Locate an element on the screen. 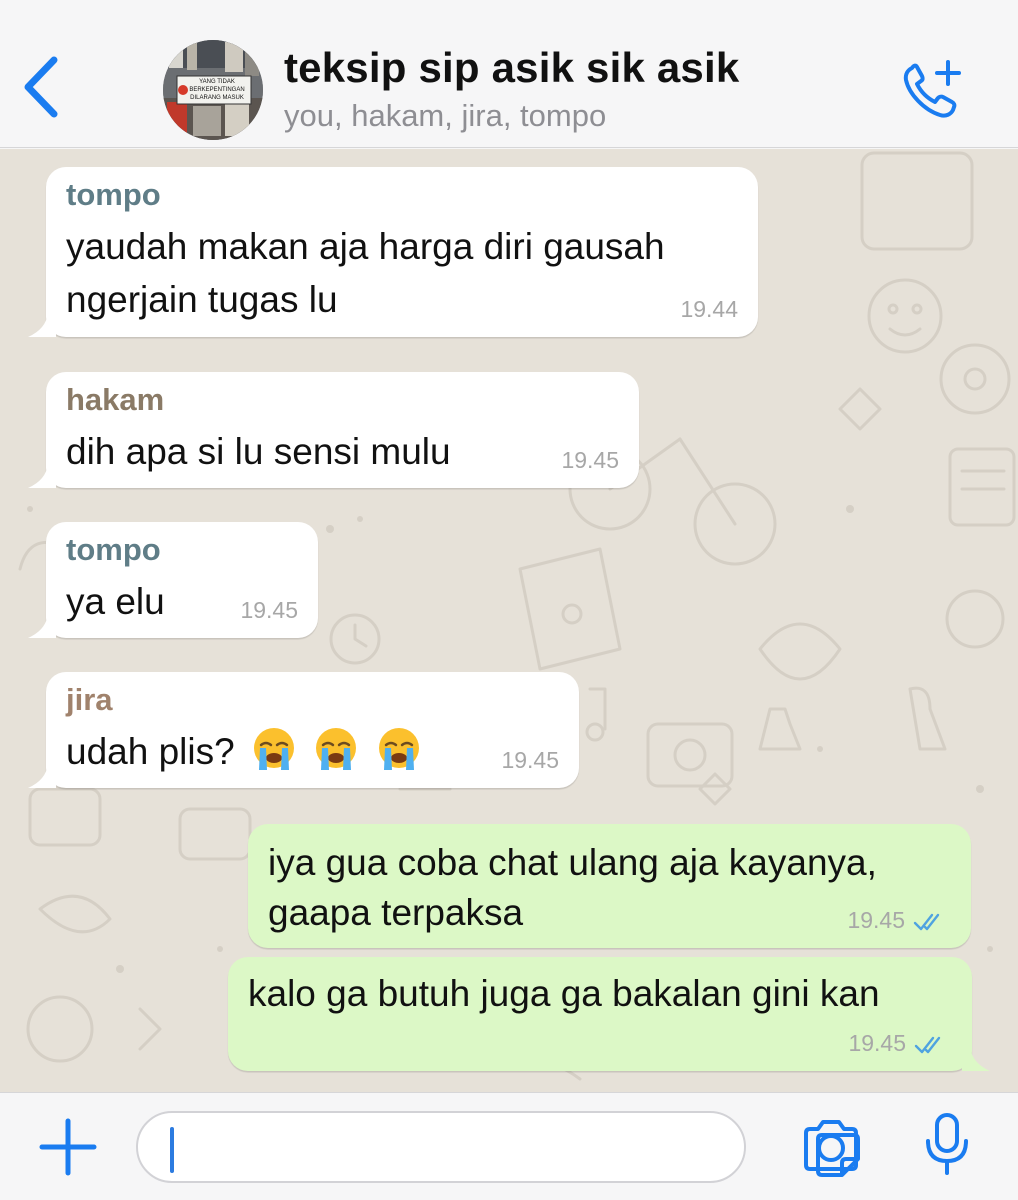 The image size is (1018, 1200). message-text: ya elu is located at coordinates (115, 601).